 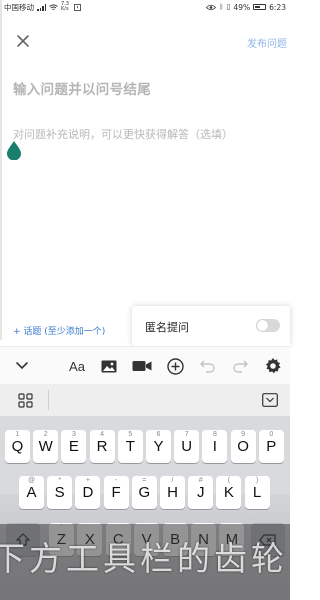 What do you see at coordinates (186, 434) in the screenshot?
I see `key-hint: 7` at bounding box center [186, 434].